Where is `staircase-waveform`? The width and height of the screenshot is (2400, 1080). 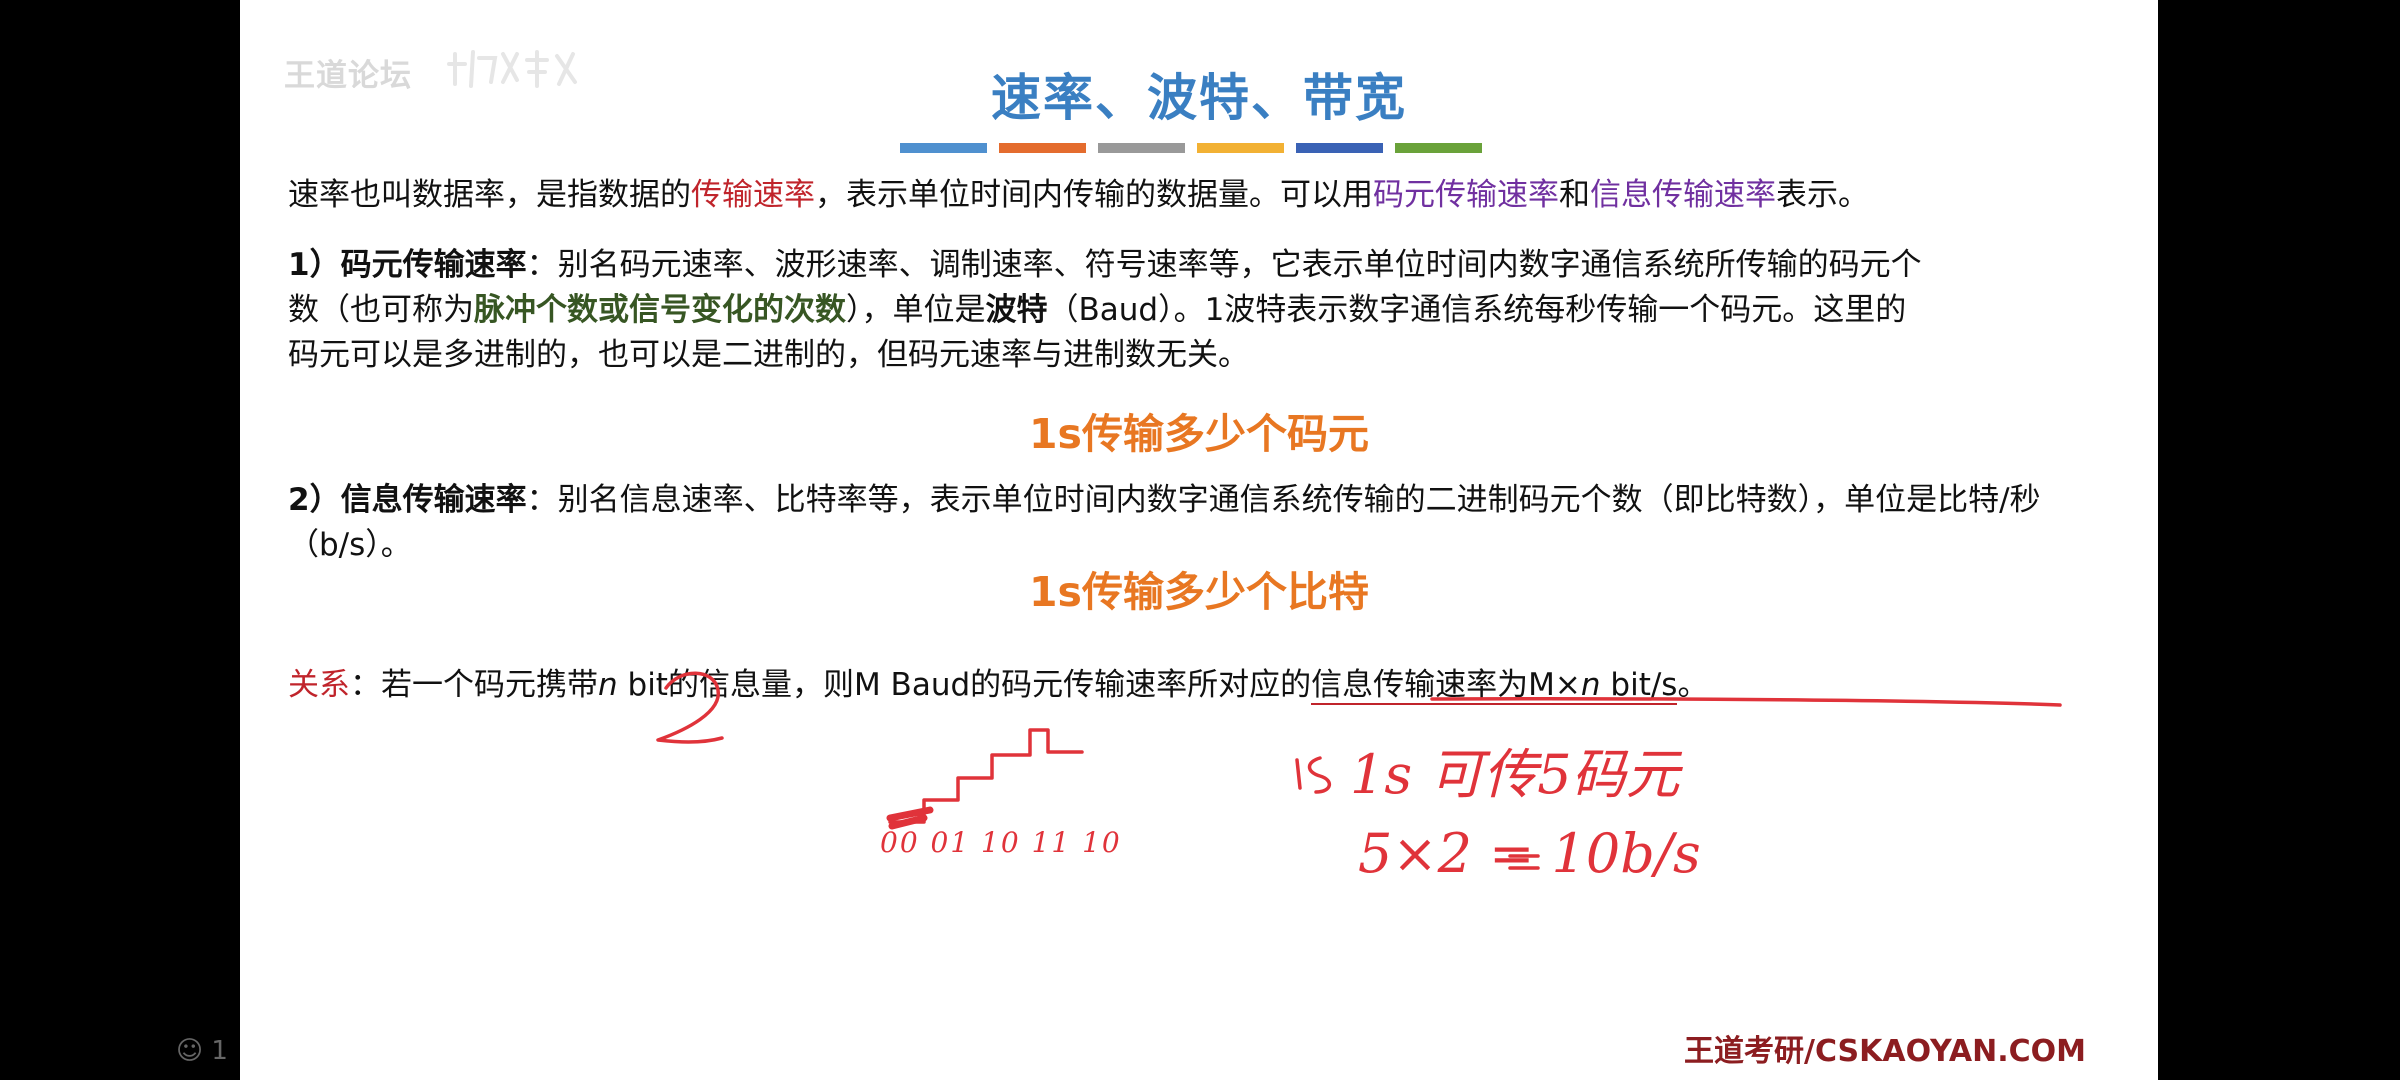
staircase-waveform is located at coordinates (986, 776).